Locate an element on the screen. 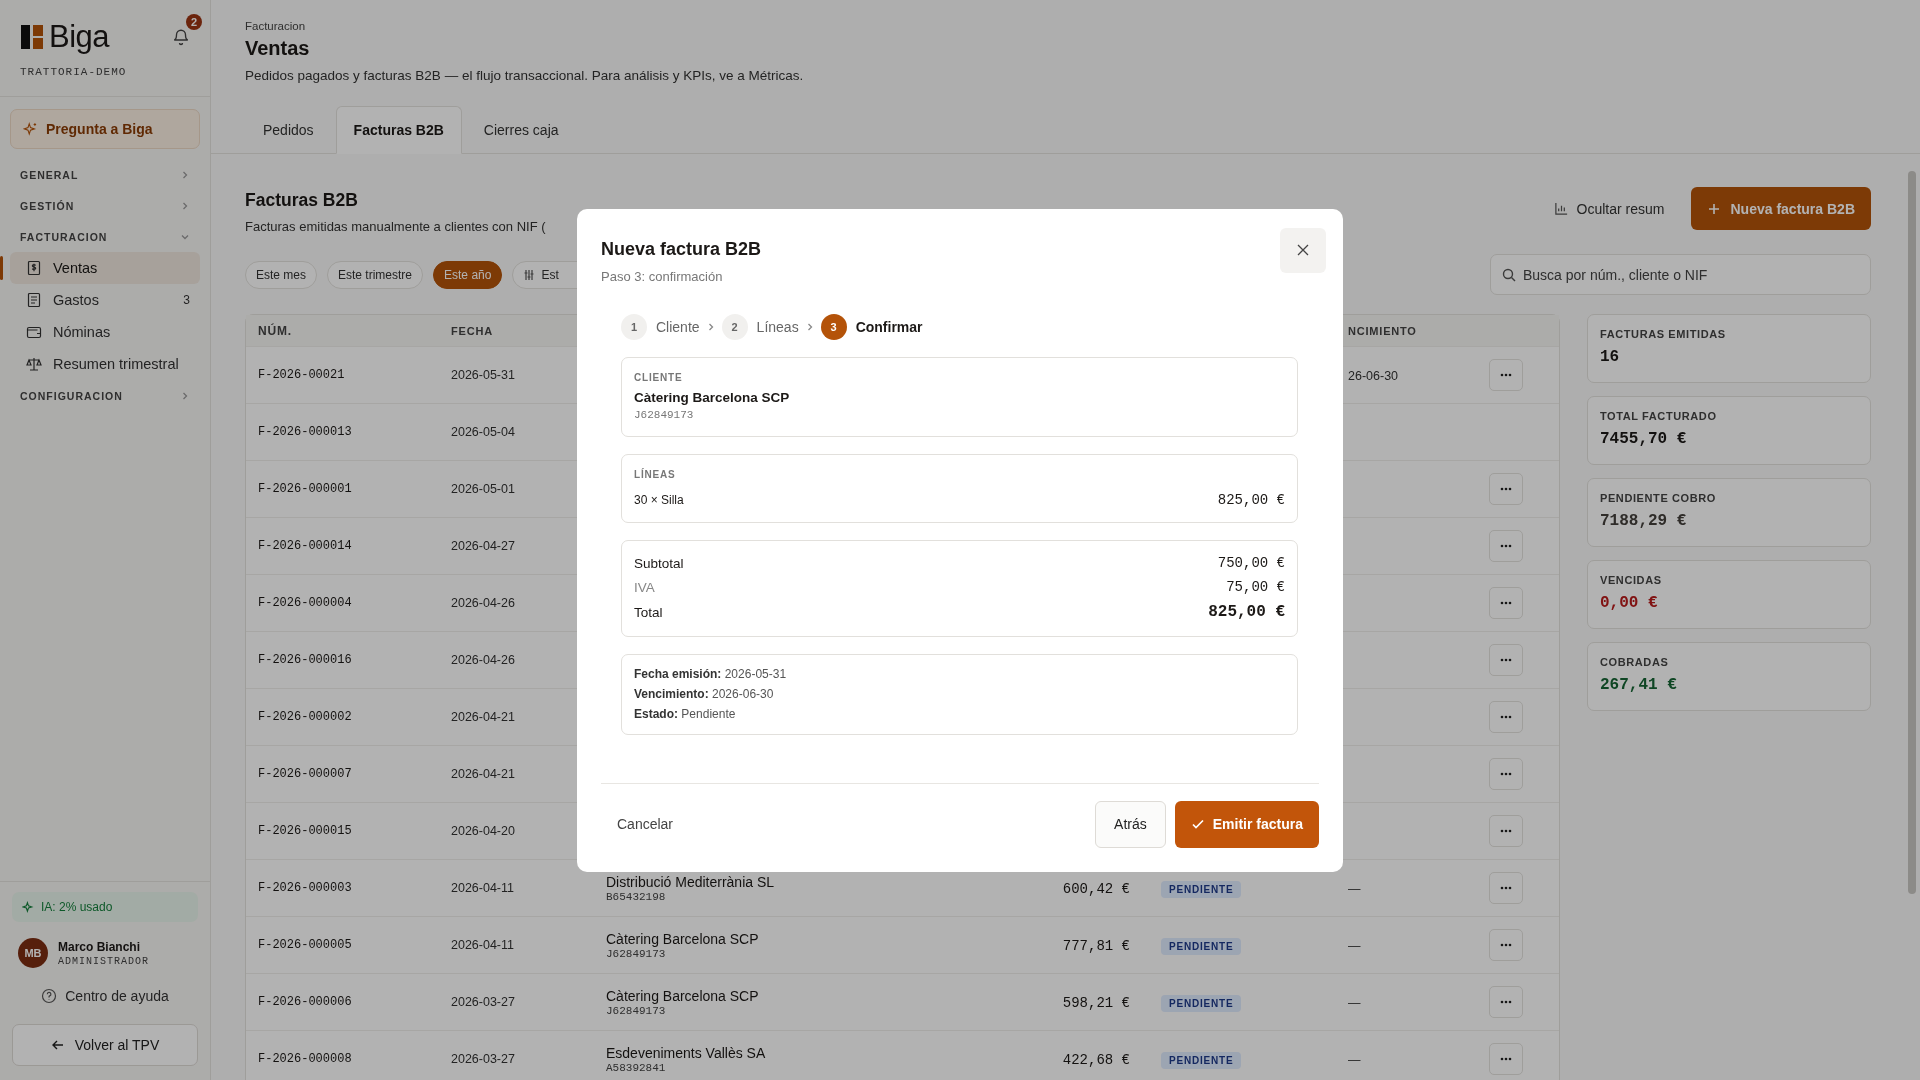 This screenshot has height=1080, width=1920. total-value: 75,00 € is located at coordinates (1255, 587).